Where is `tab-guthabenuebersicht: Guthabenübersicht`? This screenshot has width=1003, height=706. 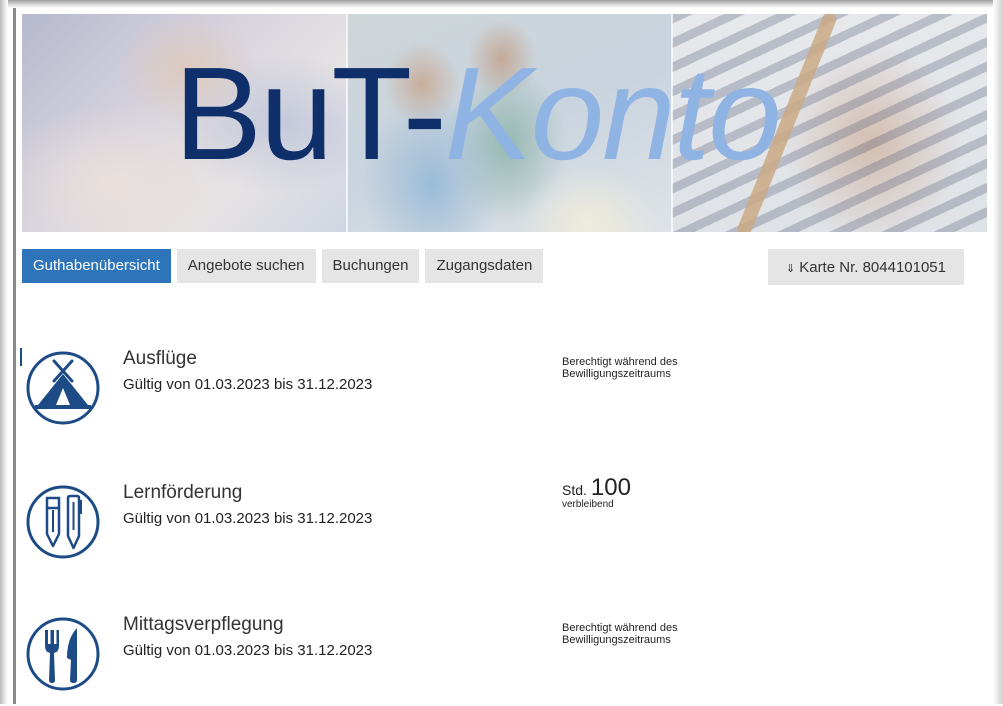 tab-guthabenuebersicht: Guthabenübersicht is located at coordinates (96, 266).